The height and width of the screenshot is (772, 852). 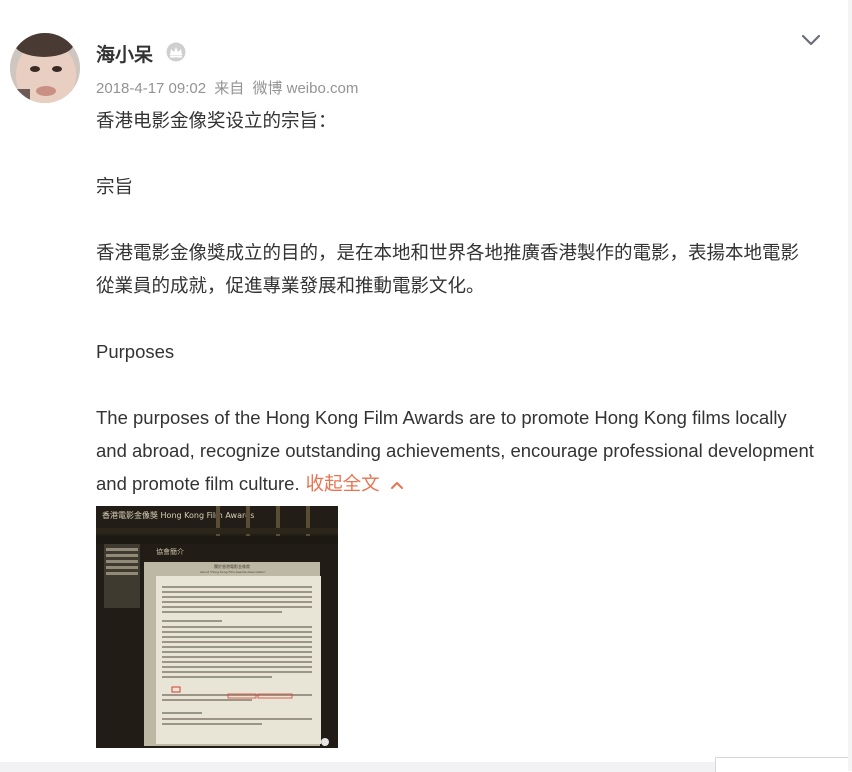 I want to click on collapse-button: 收起全文, so click(x=355, y=483).